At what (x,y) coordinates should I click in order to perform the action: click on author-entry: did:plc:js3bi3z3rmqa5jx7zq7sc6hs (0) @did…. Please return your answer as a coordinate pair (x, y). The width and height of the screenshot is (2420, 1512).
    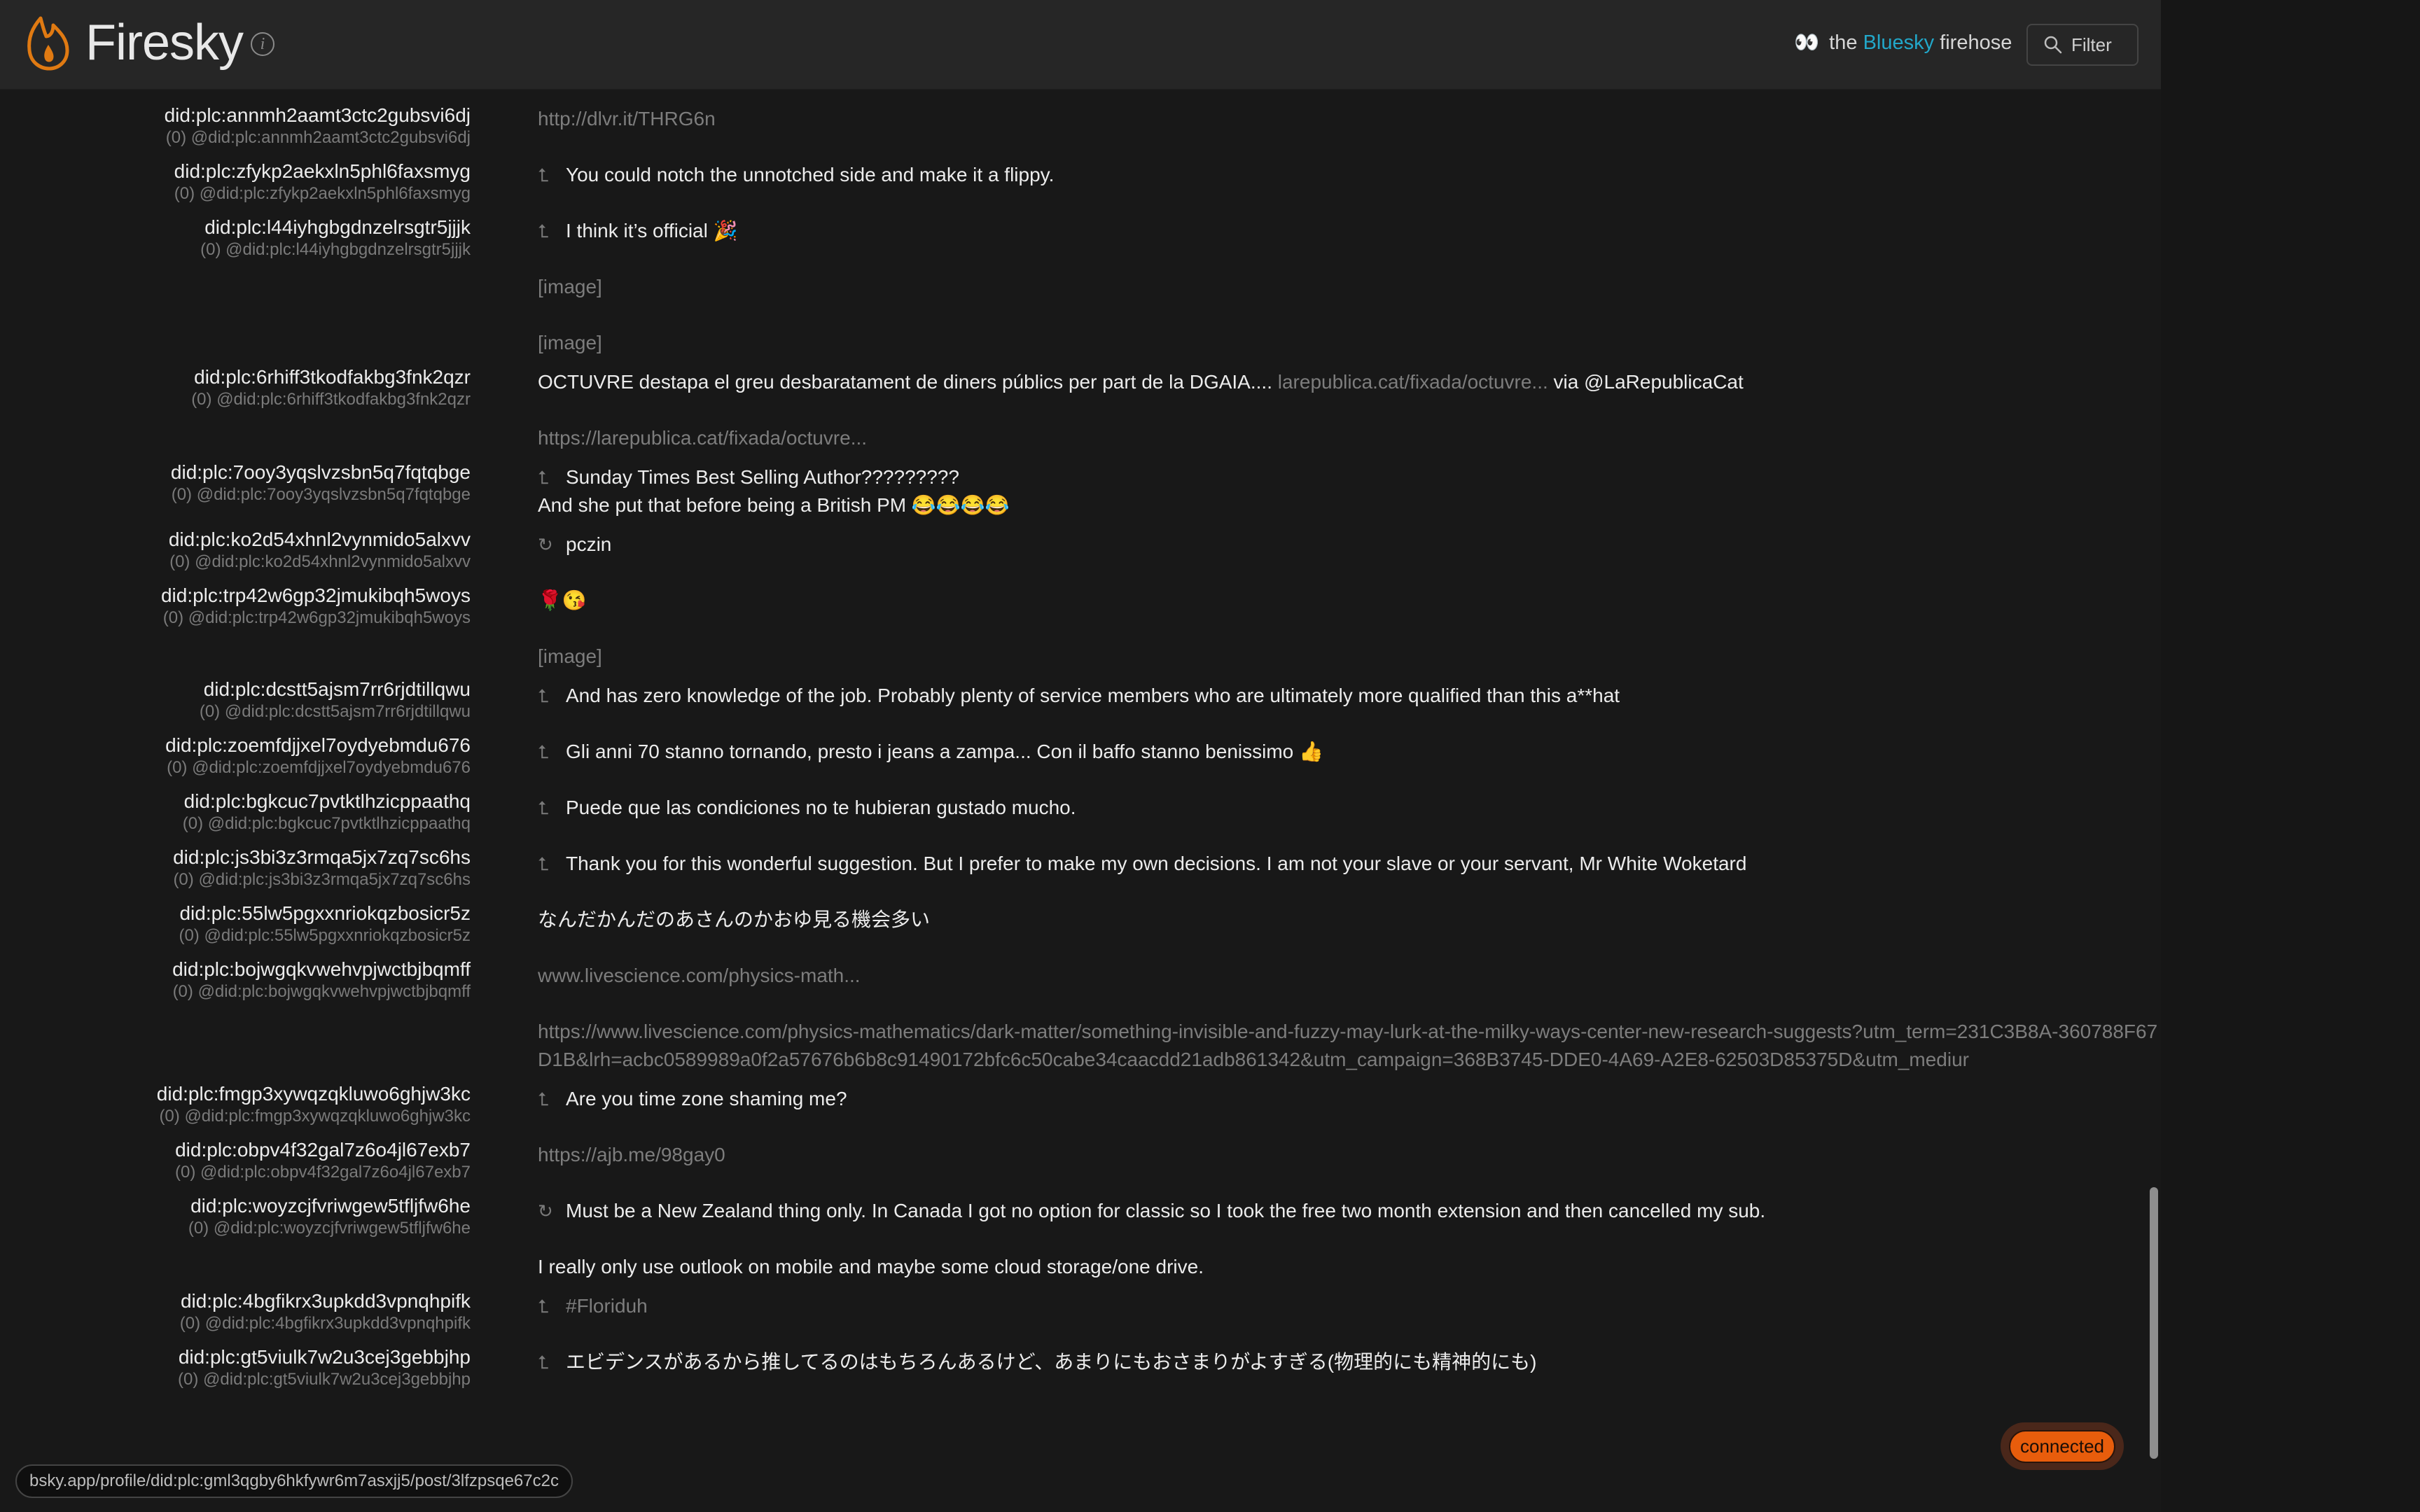
    Looking at the image, I should click on (235, 868).